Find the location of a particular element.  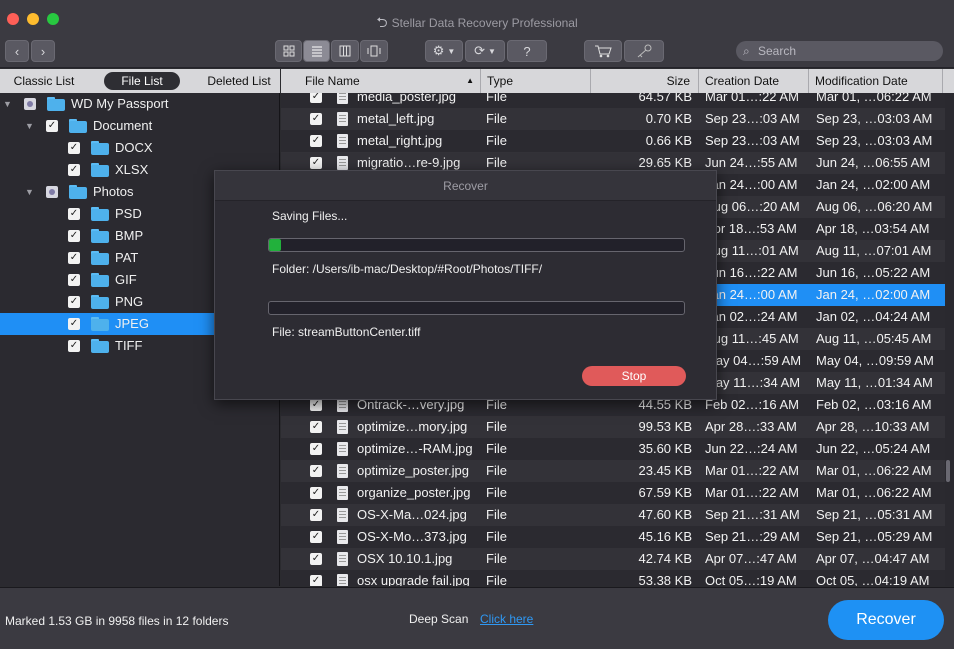

help-button: ? is located at coordinates (527, 51).